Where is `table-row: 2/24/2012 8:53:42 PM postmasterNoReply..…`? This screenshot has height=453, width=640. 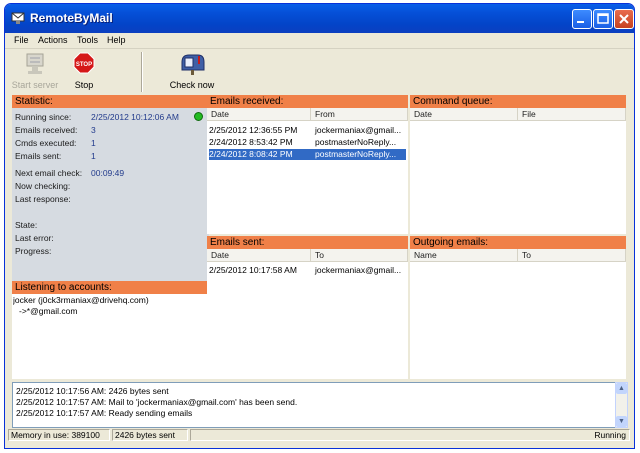
table-row: 2/24/2012 8:53:42 PM postmasterNoReply..… is located at coordinates (307, 142).